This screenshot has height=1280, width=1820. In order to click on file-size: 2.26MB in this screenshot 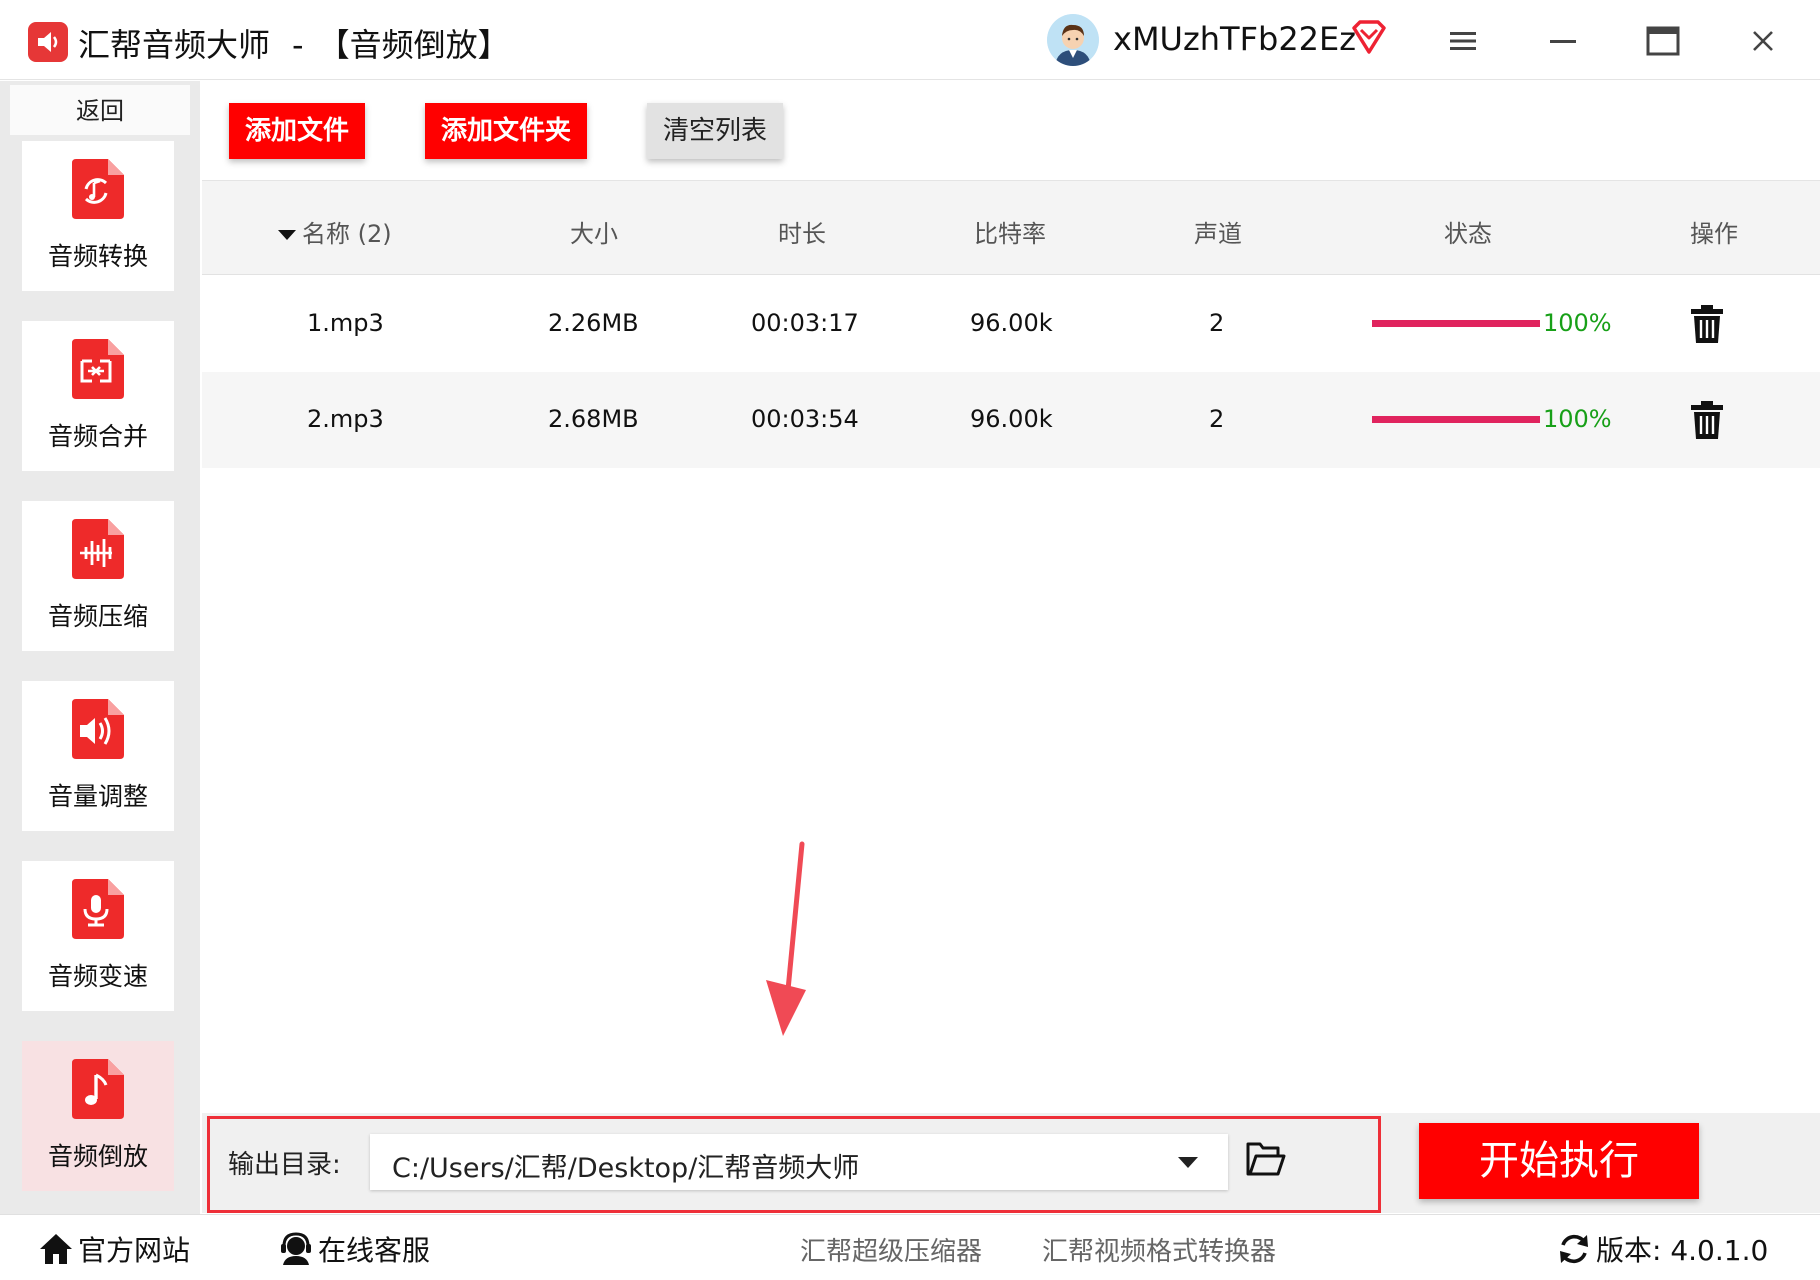, I will do `click(593, 323)`.